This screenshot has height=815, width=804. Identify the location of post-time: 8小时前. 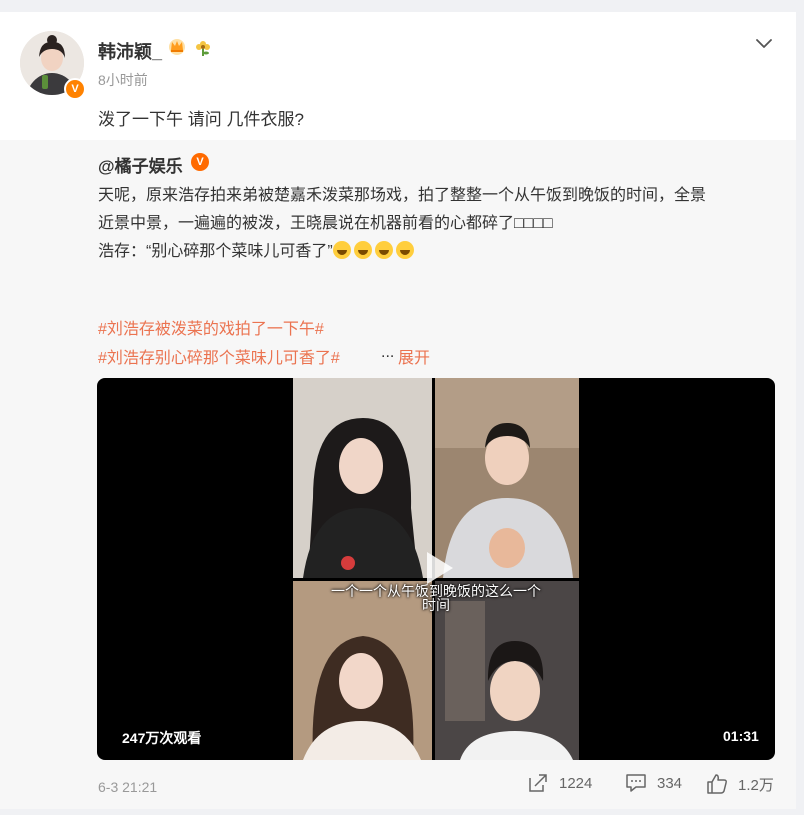
(123, 80).